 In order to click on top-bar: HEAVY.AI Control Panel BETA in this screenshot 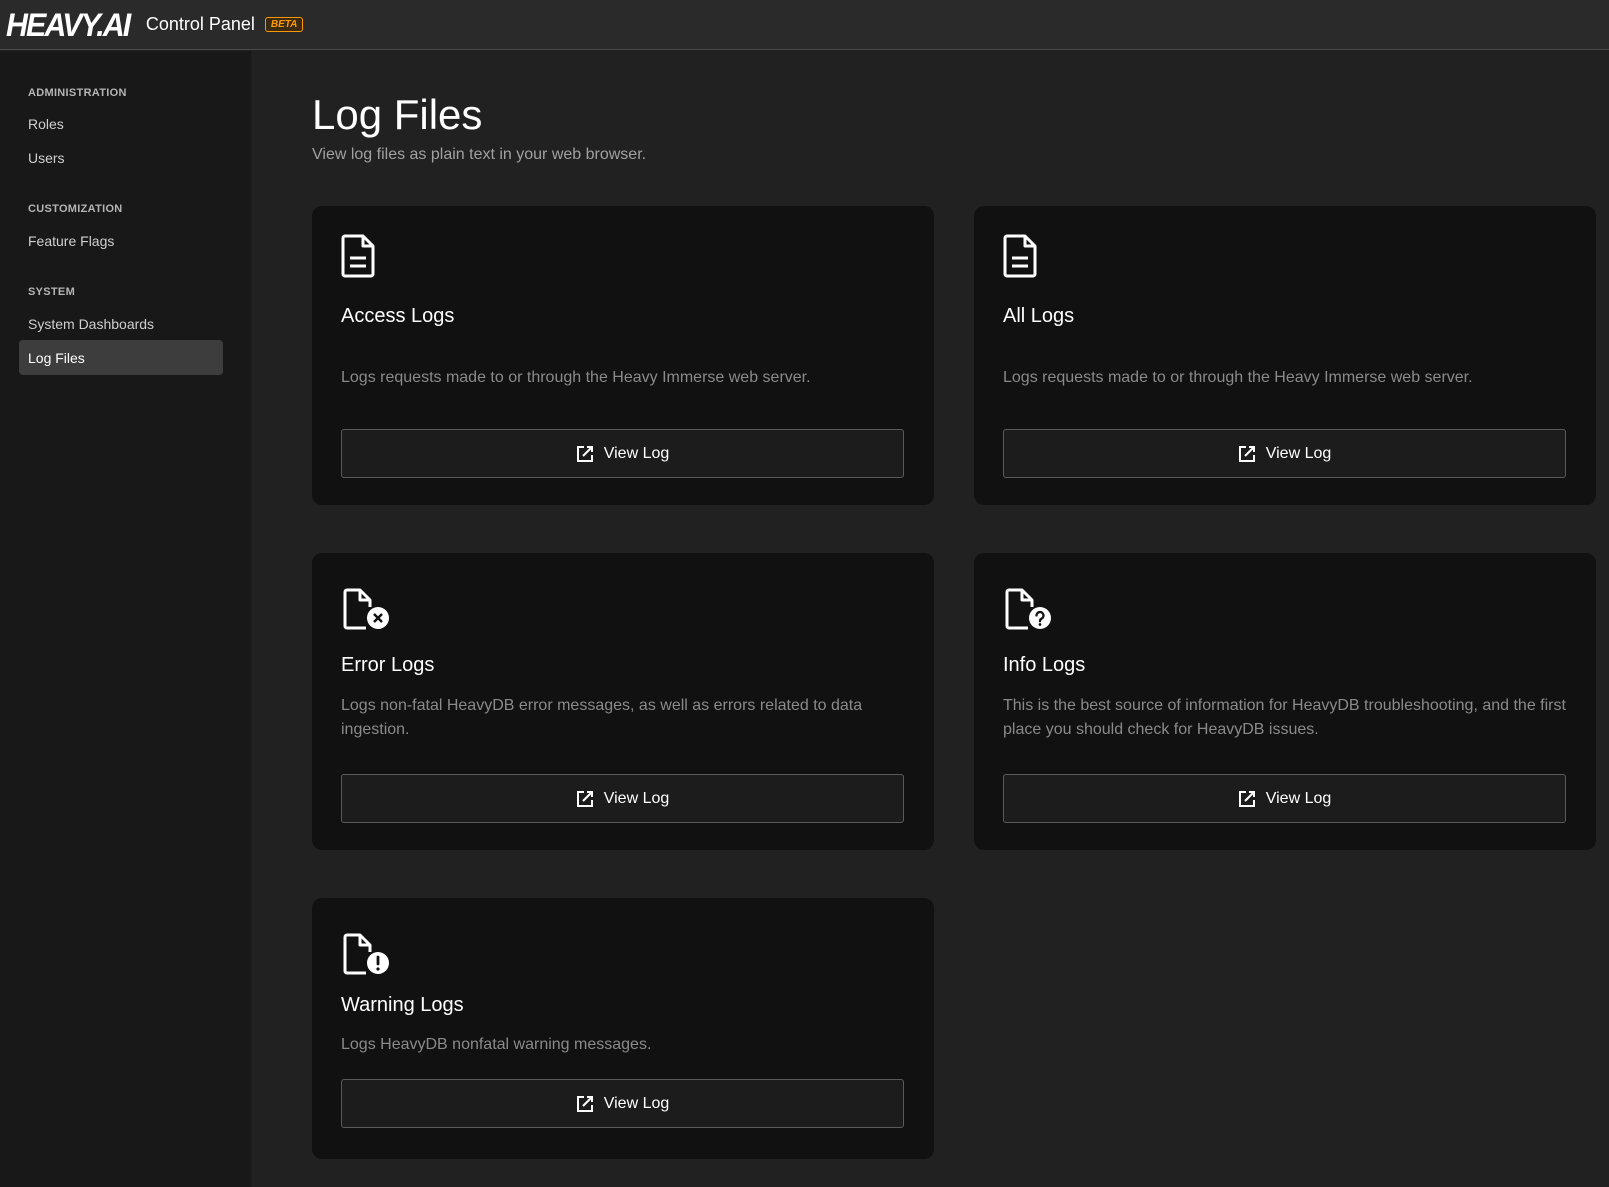, I will do `click(804, 25)`.